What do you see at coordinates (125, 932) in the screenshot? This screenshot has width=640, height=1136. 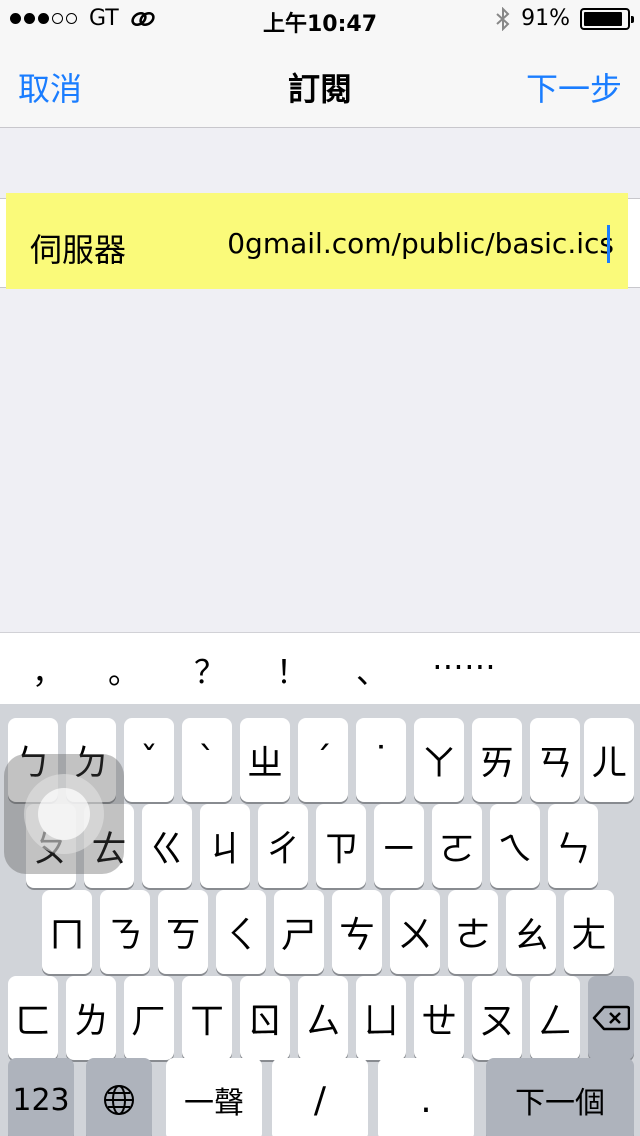 I see `key: ㄋ` at bounding box center [125, 932].